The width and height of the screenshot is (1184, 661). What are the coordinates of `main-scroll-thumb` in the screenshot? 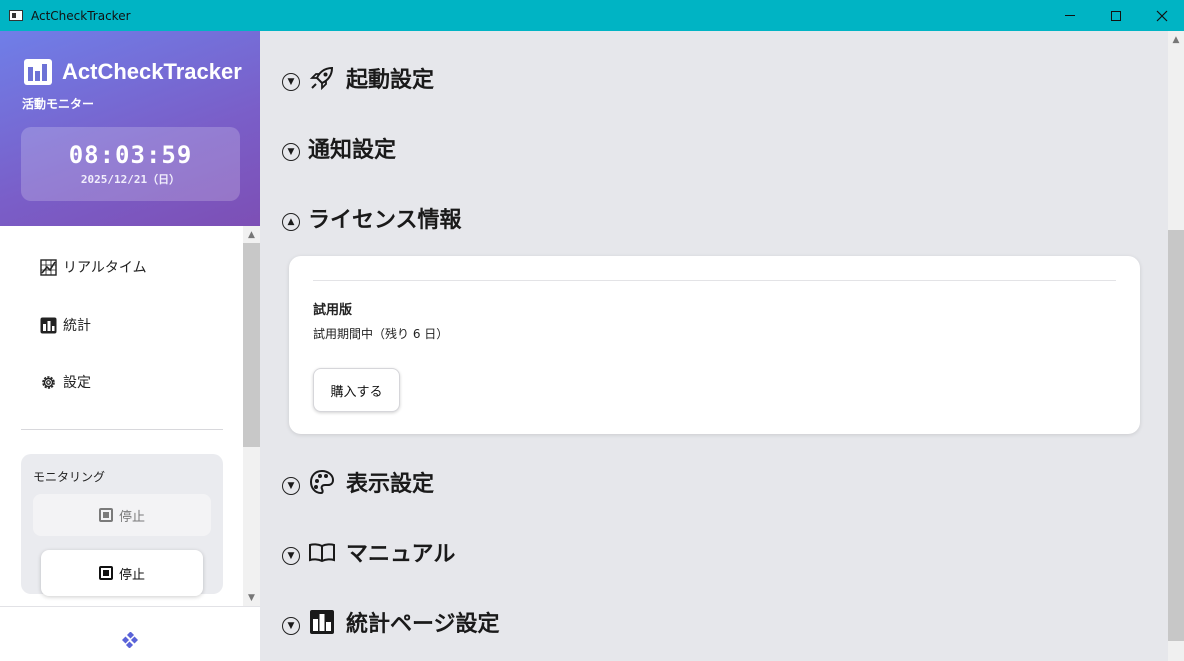 It's located at (1176, 435).